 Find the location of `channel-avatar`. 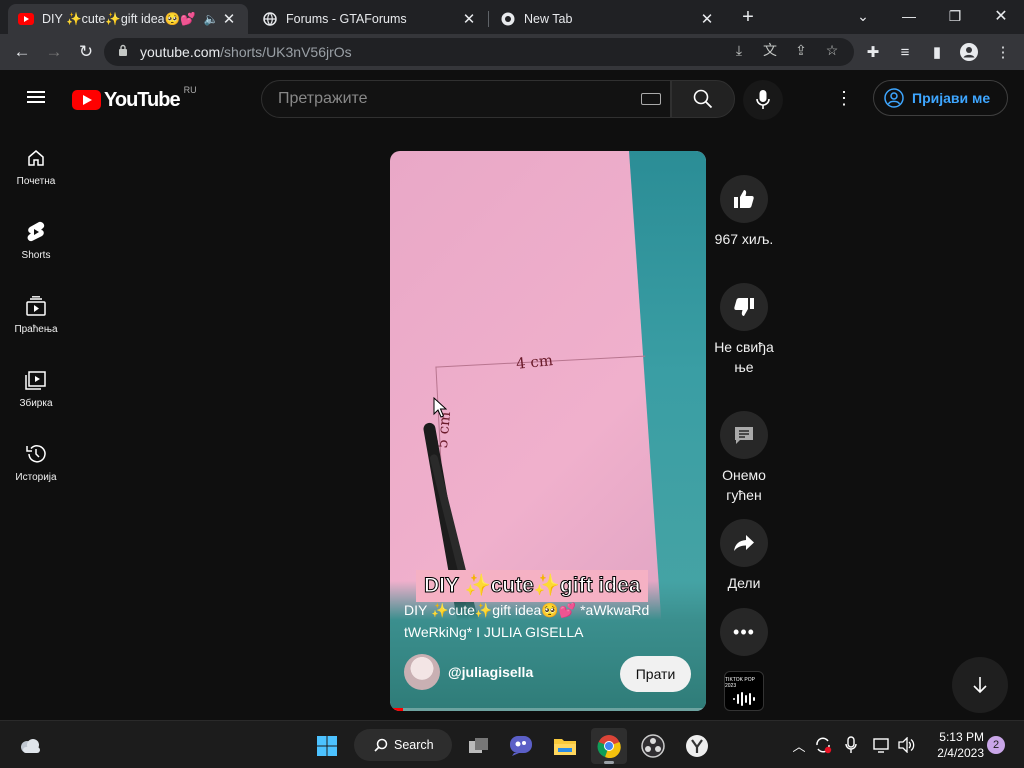

channel-avatar is located at coordinates (422, 672).